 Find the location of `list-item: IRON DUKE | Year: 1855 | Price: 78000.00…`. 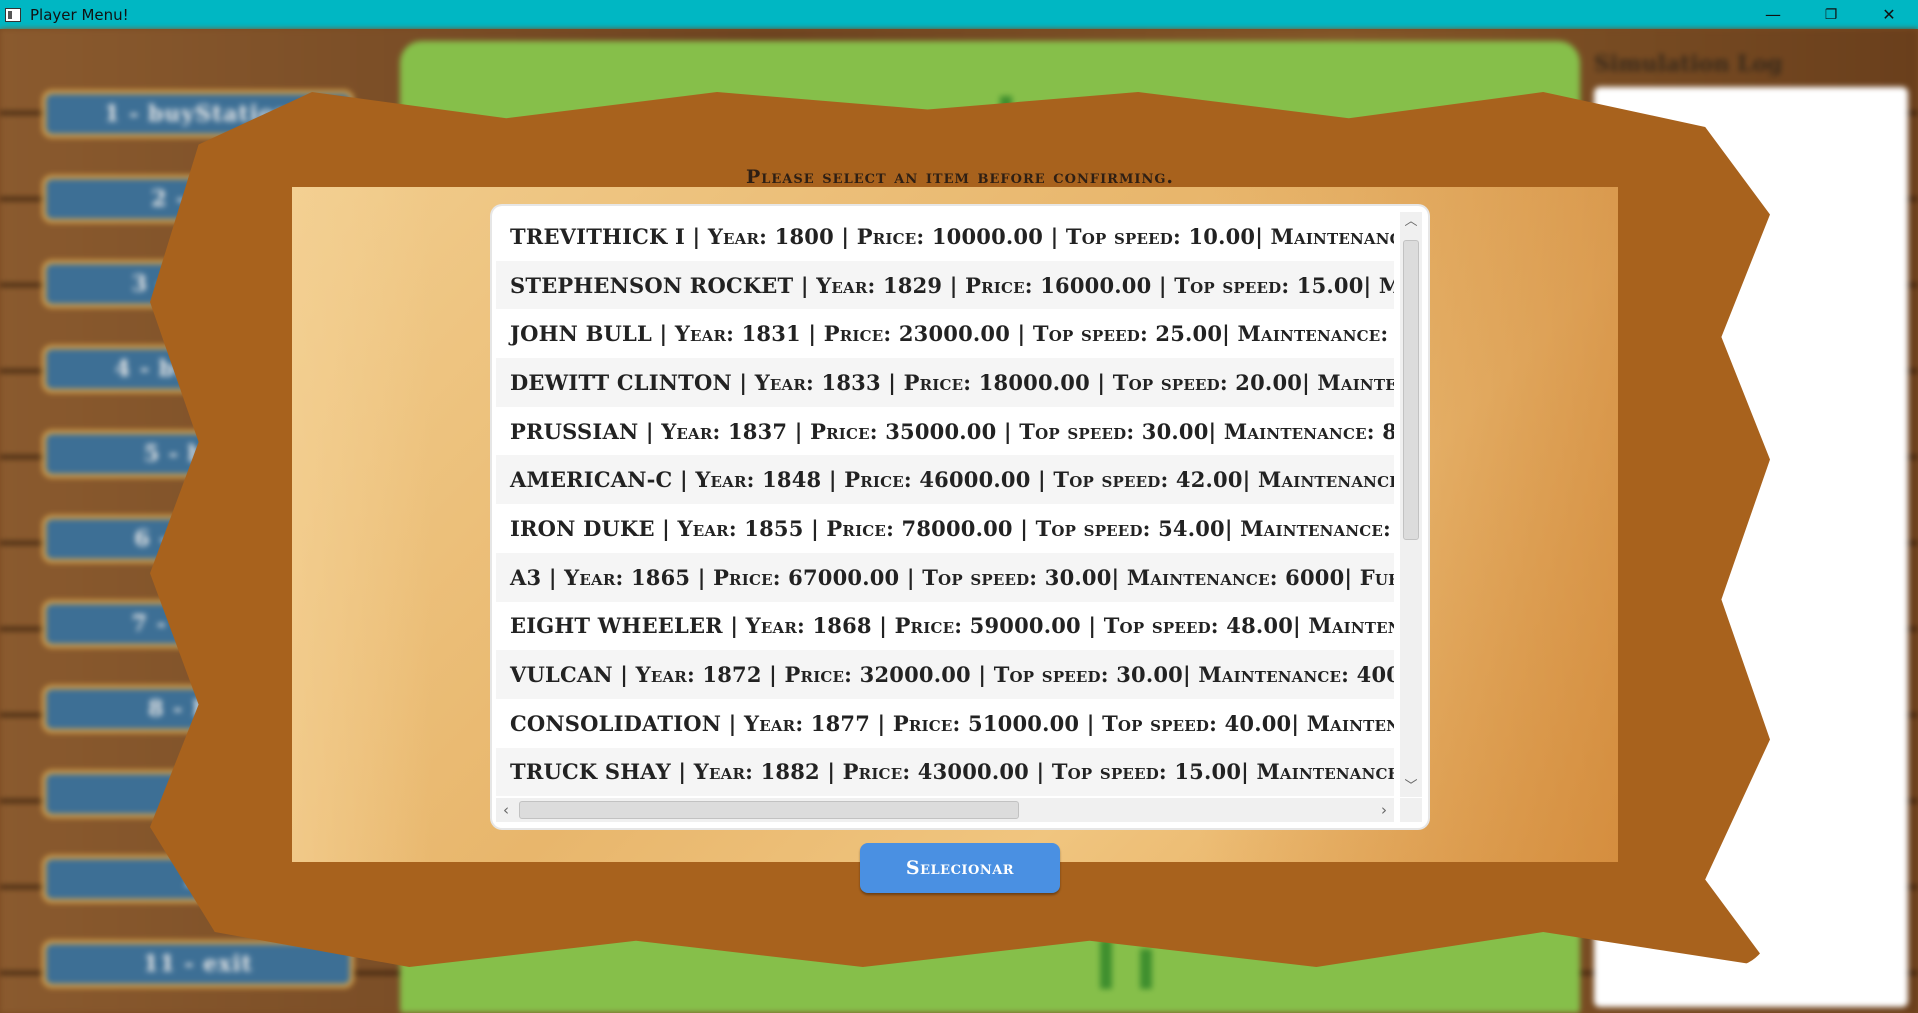

list-item: IRON DUKE | Year: 1855 | Price: 78000.00… is located at coordinates (945, 528).